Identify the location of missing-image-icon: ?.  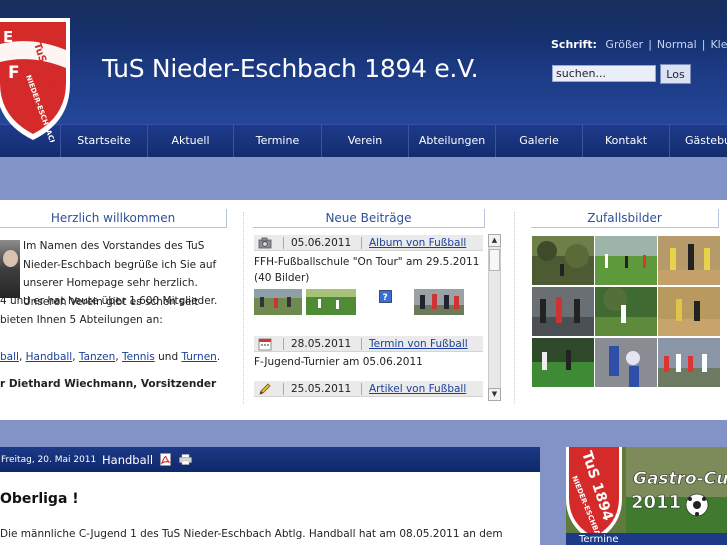
(385, 296).